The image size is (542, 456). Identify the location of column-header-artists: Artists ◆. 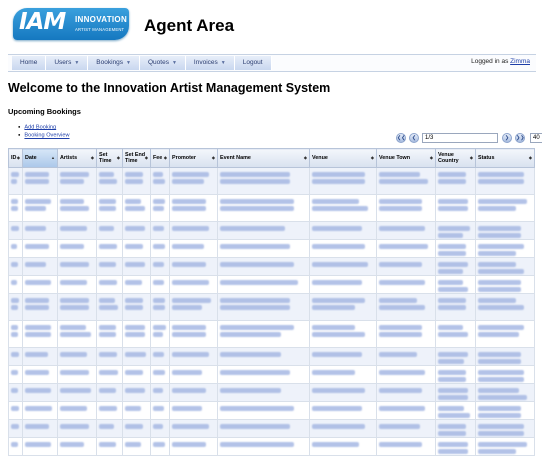
(77, 158).